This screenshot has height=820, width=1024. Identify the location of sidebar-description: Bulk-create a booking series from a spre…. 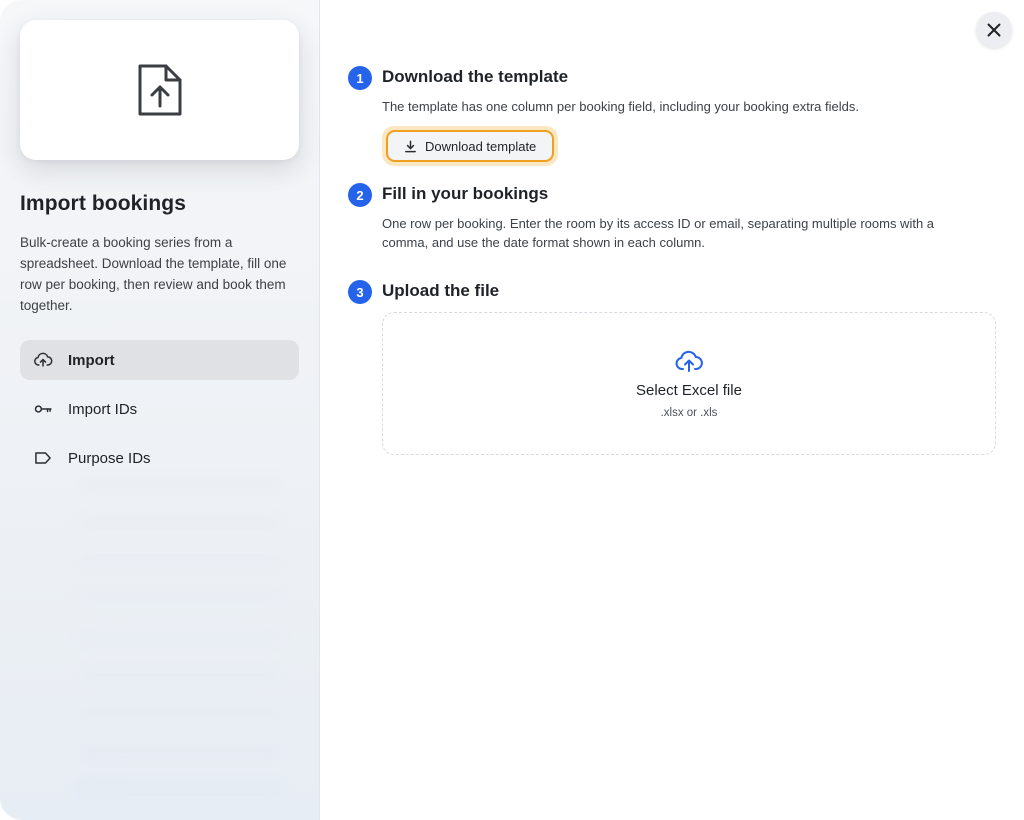
(153, 274).